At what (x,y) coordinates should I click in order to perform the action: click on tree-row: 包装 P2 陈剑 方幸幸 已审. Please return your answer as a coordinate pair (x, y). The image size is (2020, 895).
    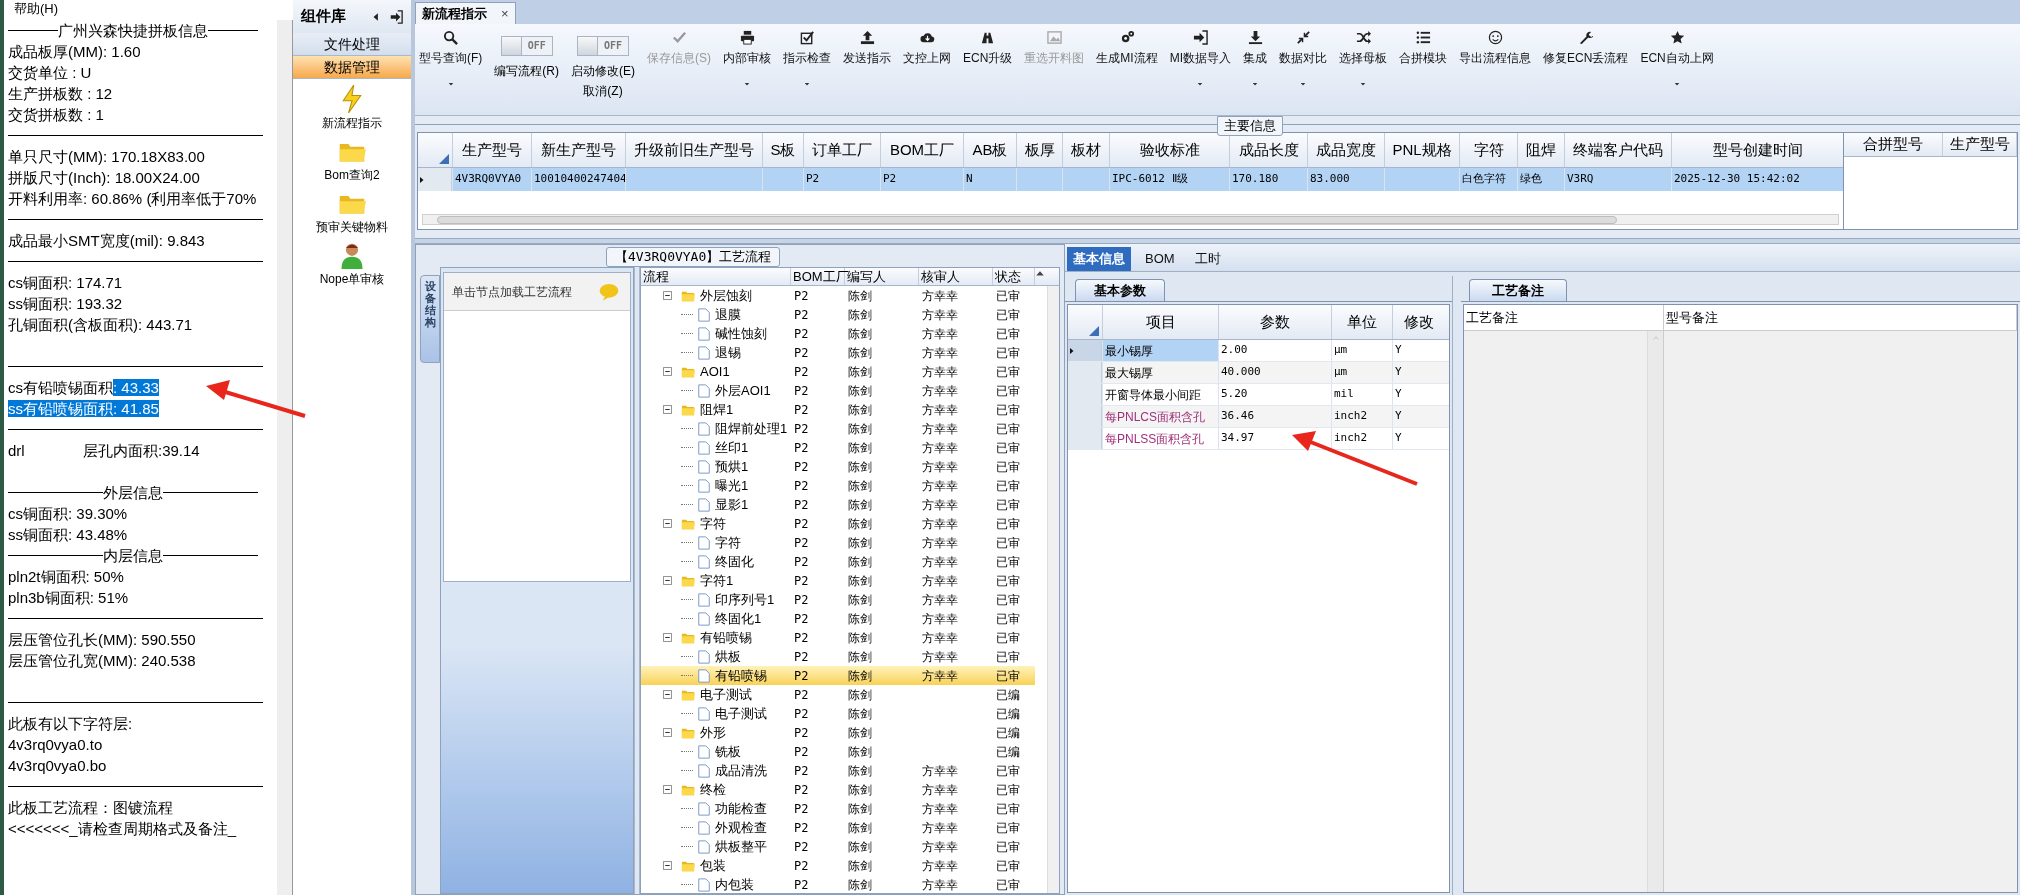
    Looking at the image, I should click on (838, 865).